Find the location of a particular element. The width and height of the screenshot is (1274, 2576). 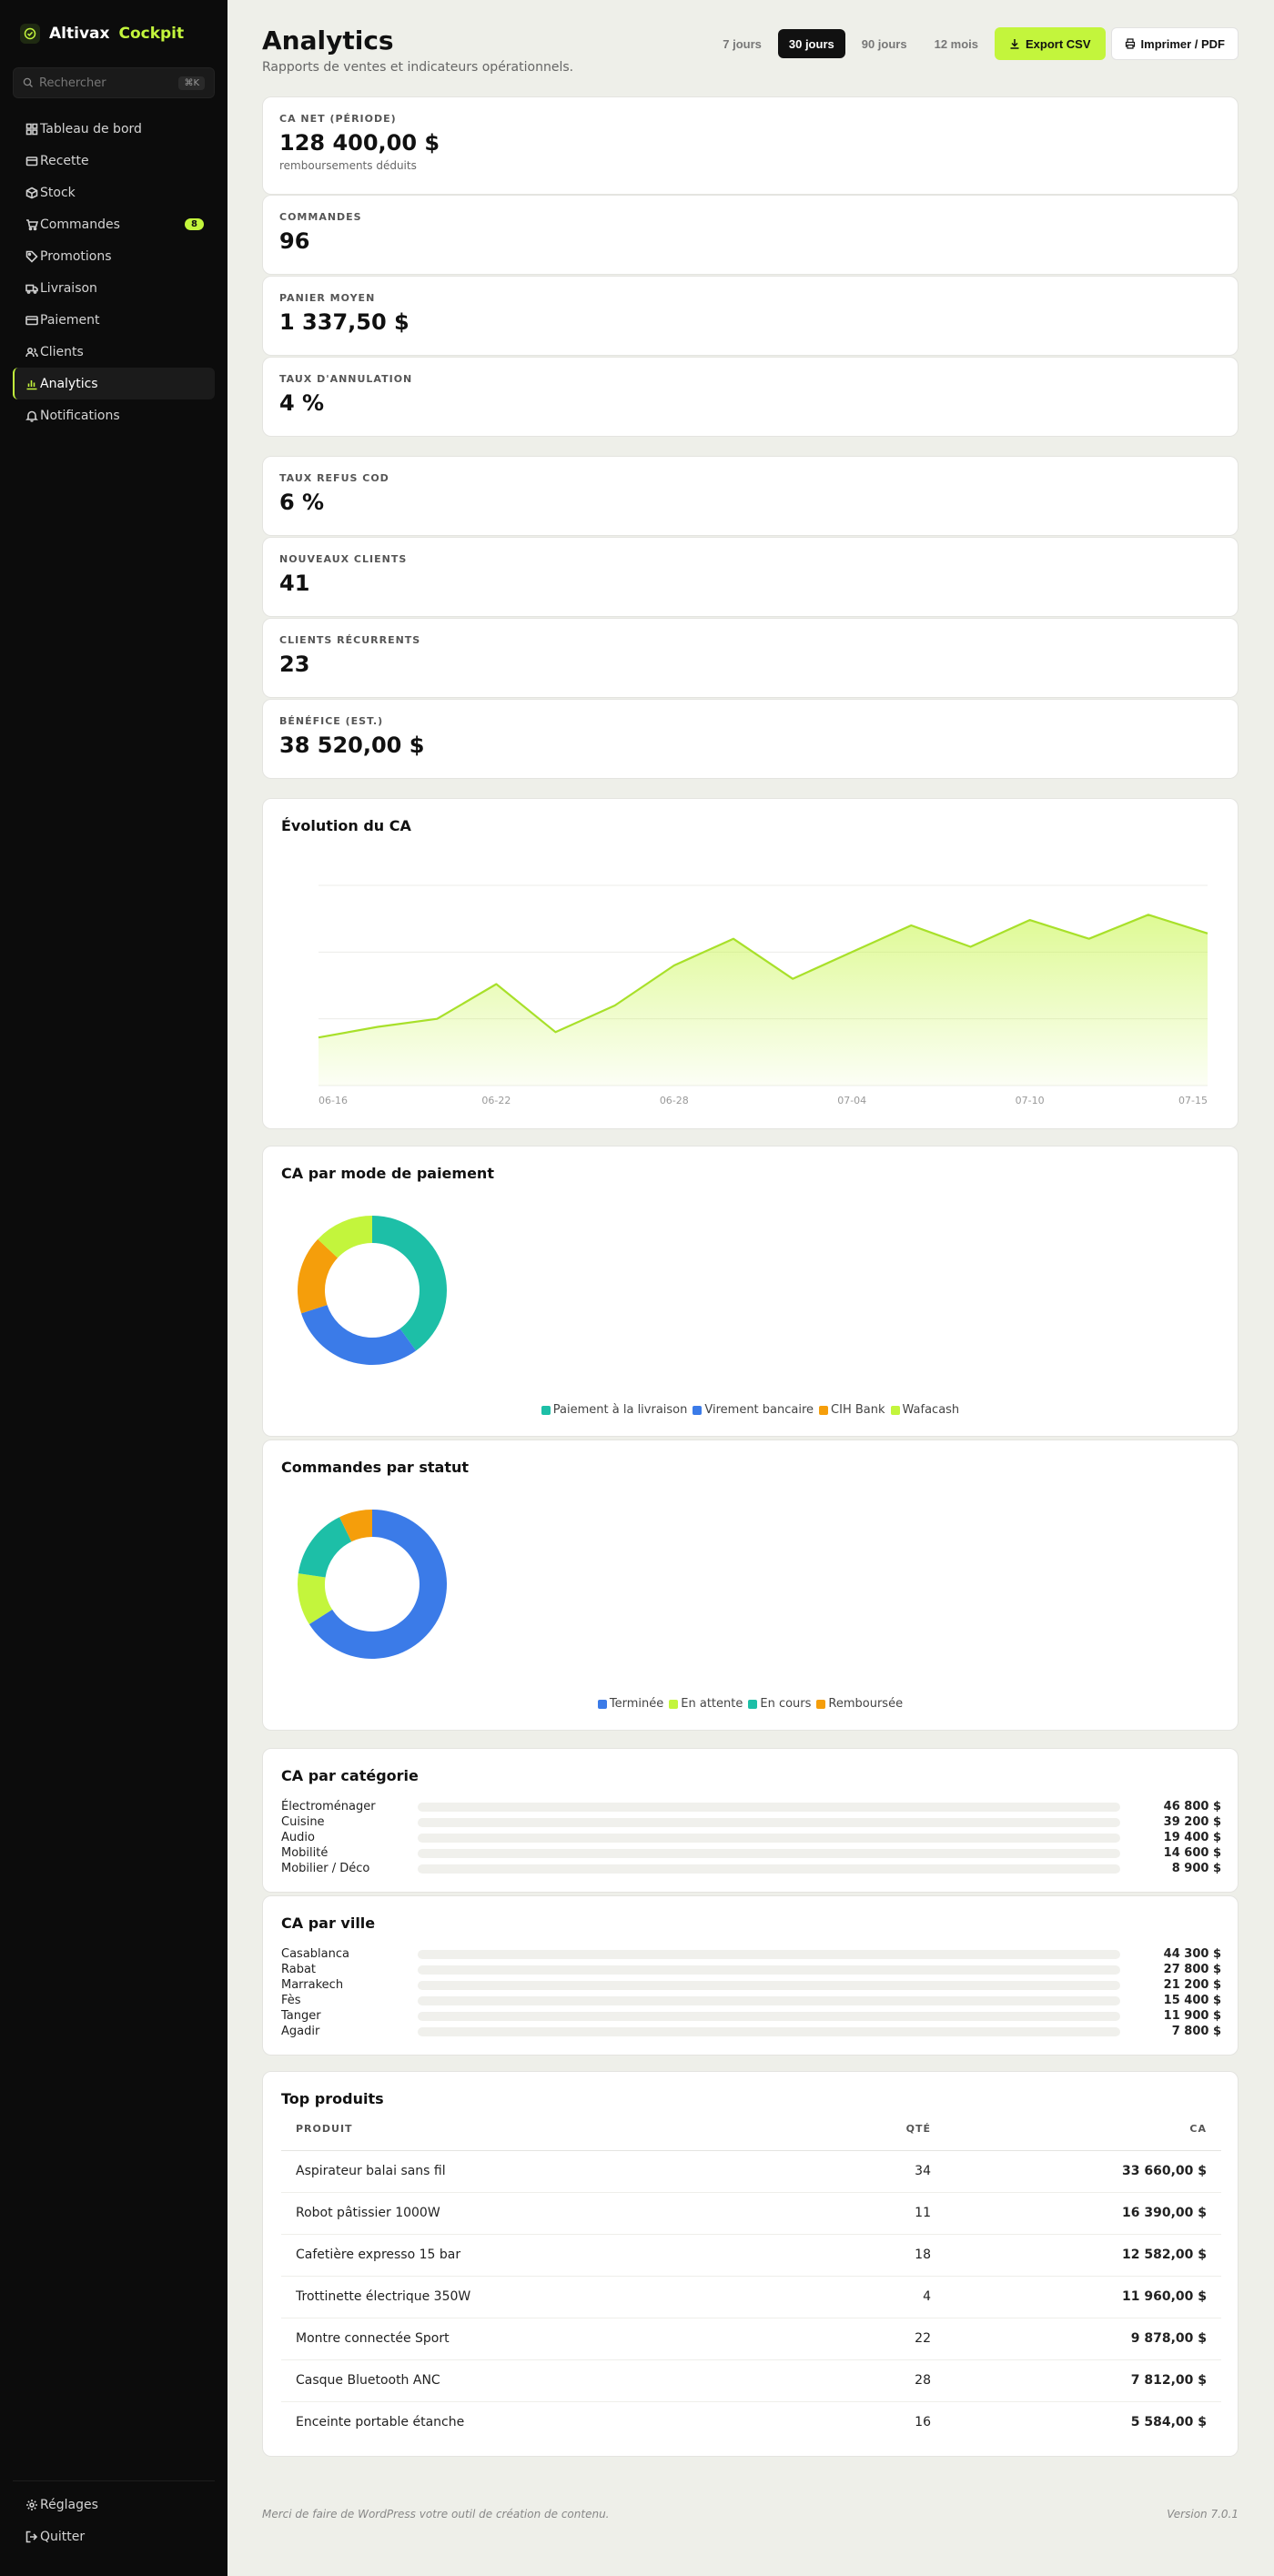

city-row: Casablanca 44 300 $ is located at coordinates (751, 1954).